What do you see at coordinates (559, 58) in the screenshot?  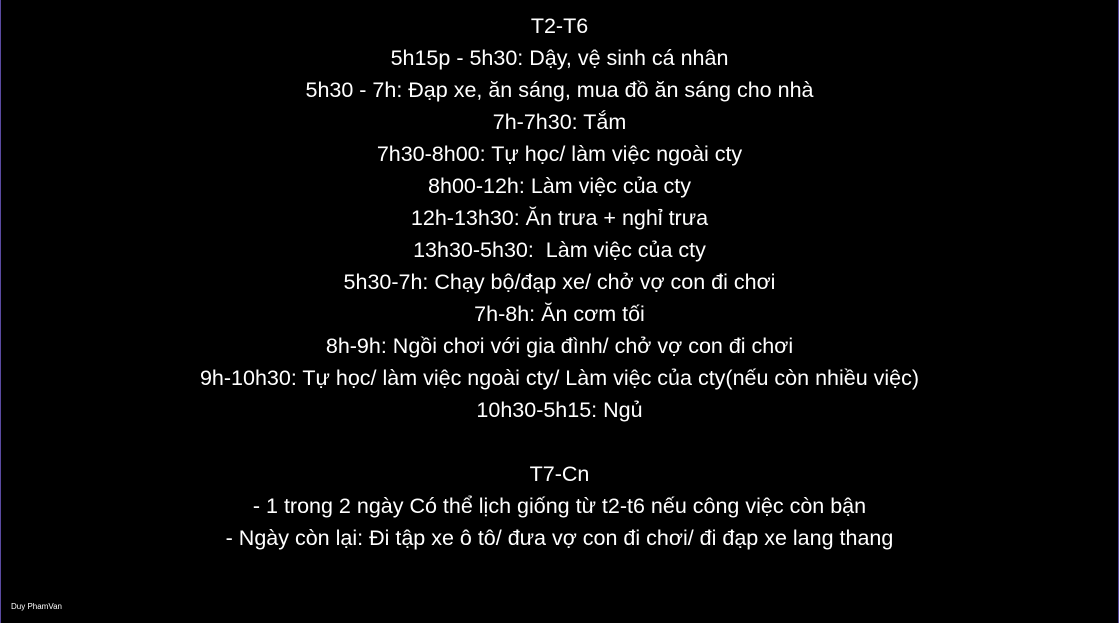 I see `weekday-item: 5h15p - 5h30: Dậy, vệ sinh cá nhân` at bounding box center [559, 58].